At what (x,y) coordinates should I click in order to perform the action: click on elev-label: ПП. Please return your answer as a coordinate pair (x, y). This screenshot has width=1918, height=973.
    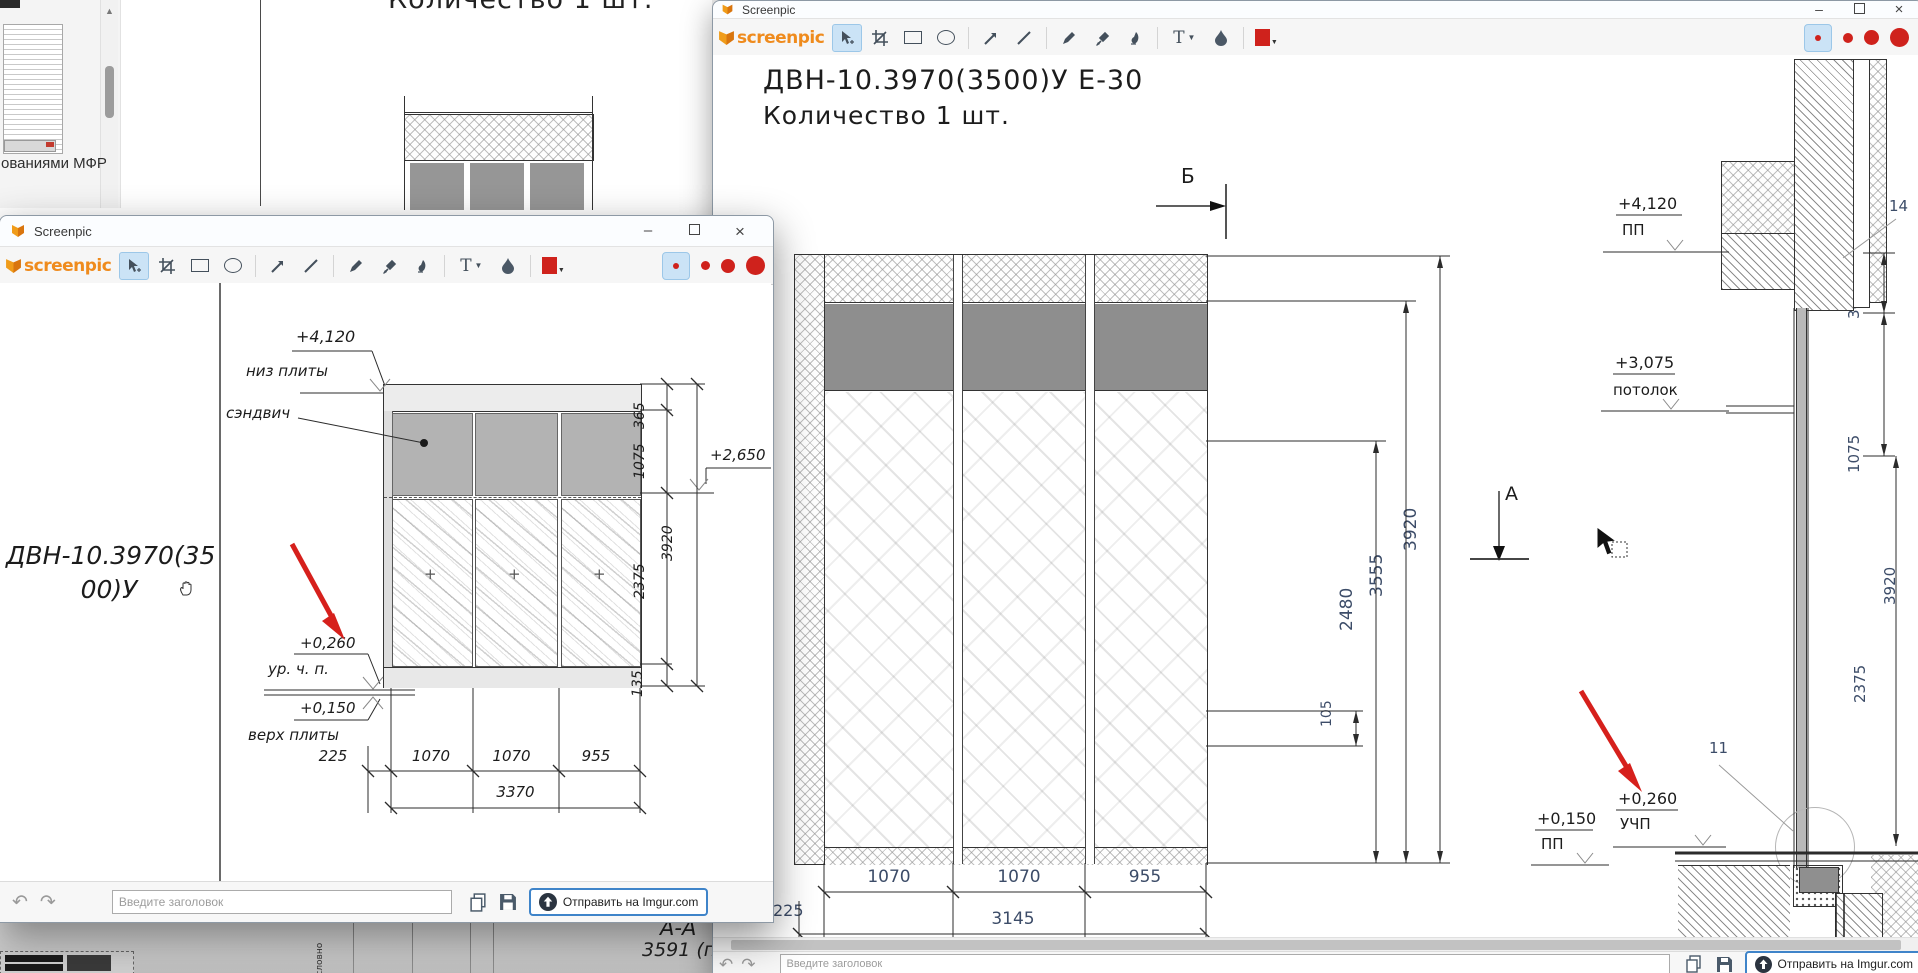
    Looking at the image, I should click on (1633, 230).